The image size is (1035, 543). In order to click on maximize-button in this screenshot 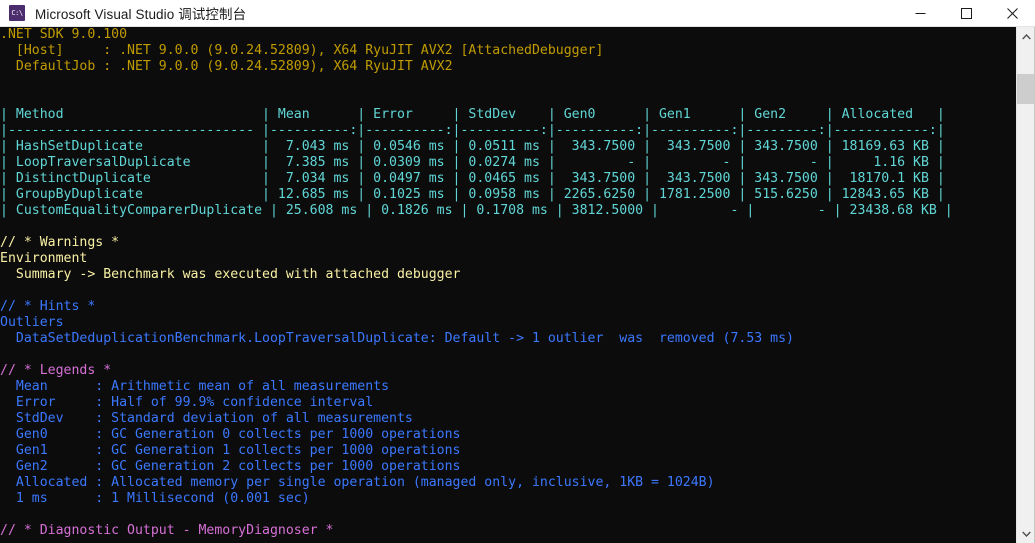, I will do `click(966, 13)`.